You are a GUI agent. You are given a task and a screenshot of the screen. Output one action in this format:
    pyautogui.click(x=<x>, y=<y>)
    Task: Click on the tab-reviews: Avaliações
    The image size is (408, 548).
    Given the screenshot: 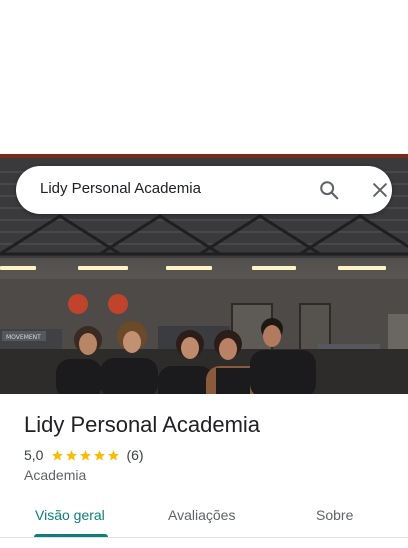 What is the action you would take?
    pyautogui.click(x=201, y=515)
    